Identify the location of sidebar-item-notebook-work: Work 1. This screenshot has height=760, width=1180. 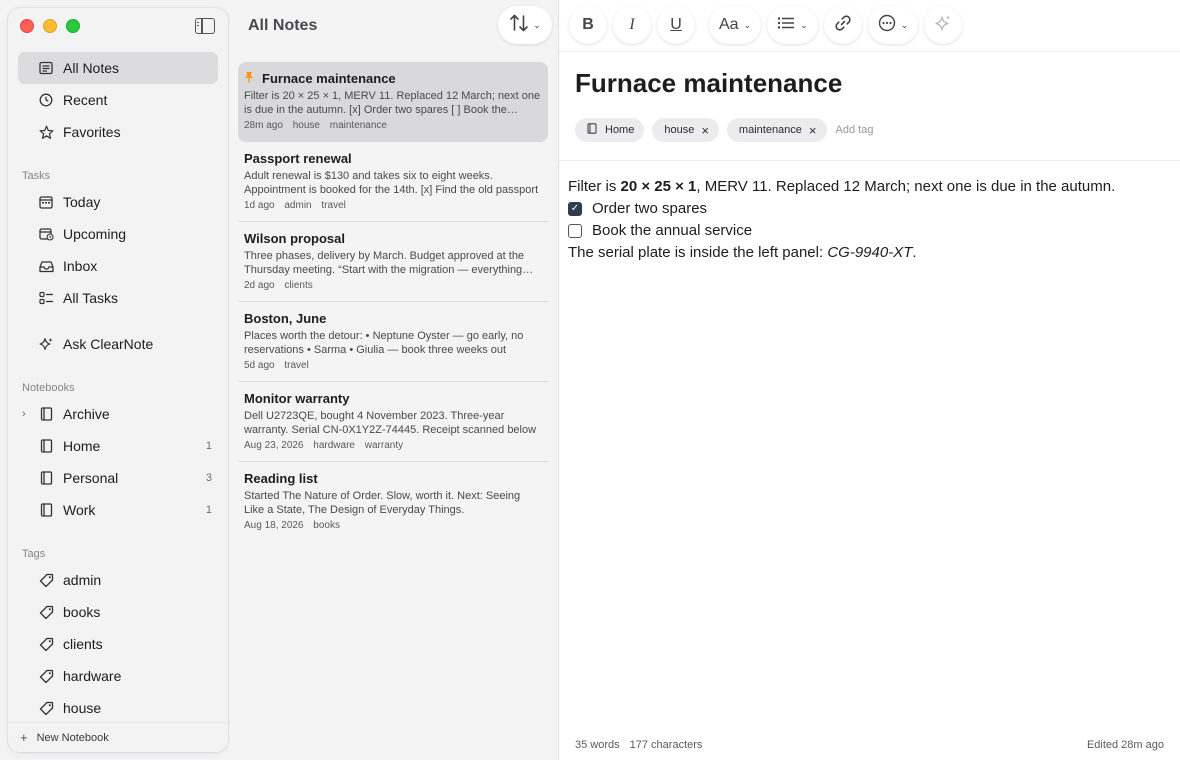
(118, 510).